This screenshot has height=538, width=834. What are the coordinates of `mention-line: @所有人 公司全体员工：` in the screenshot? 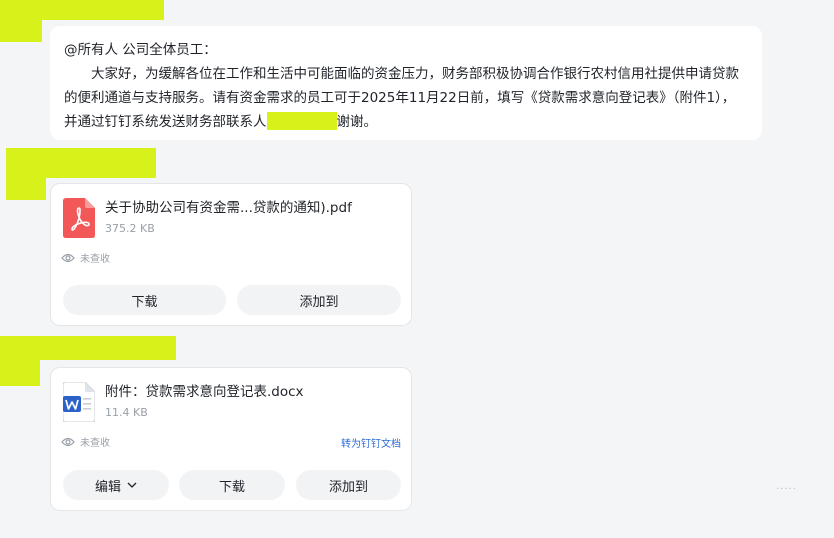 It's located at (140, 50).